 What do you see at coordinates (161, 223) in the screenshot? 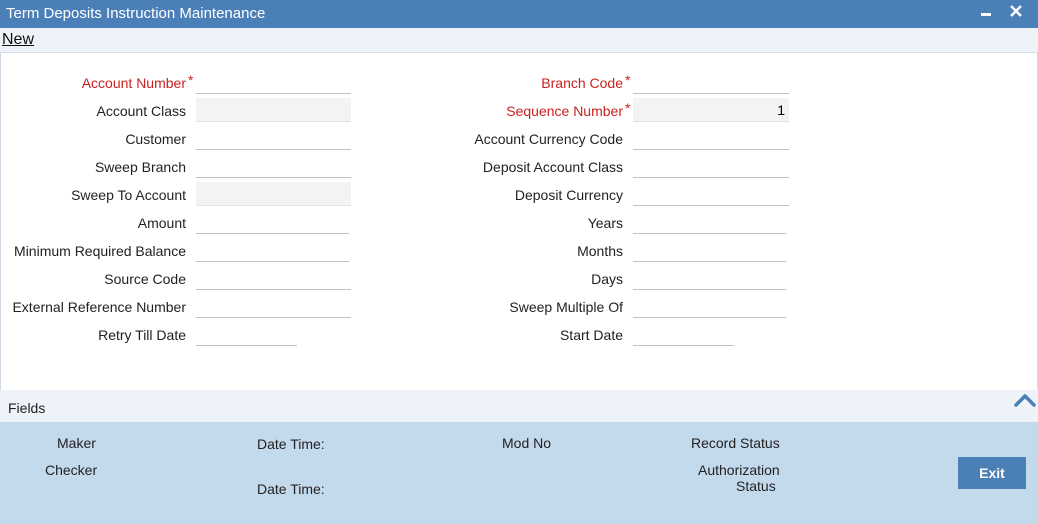
I see `amount-label: Amount` at bounding box center [161, 223].